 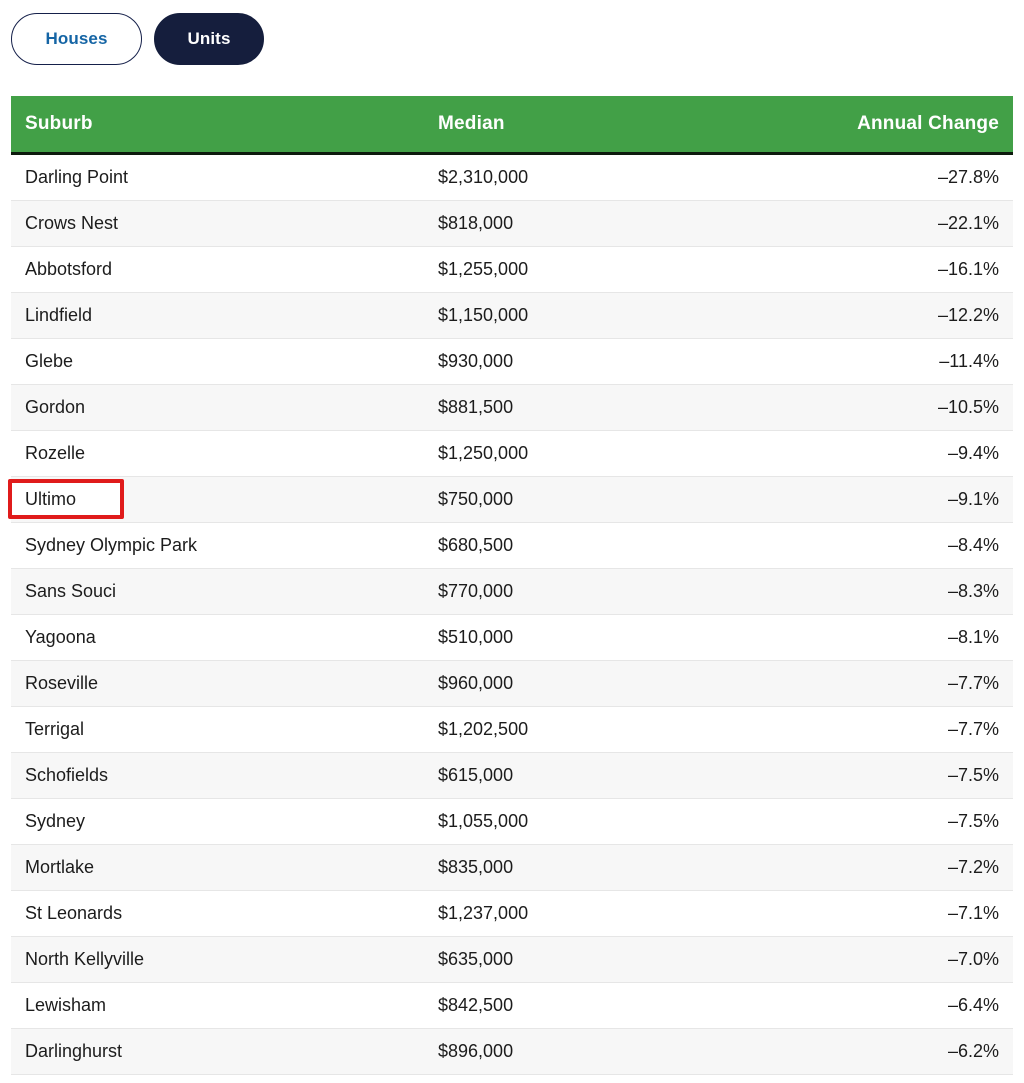 What do you see at coordinates (922, 637) in the screenshot?
I see `cell-annual-change: –8.1%` at bounding box center [922, 637].